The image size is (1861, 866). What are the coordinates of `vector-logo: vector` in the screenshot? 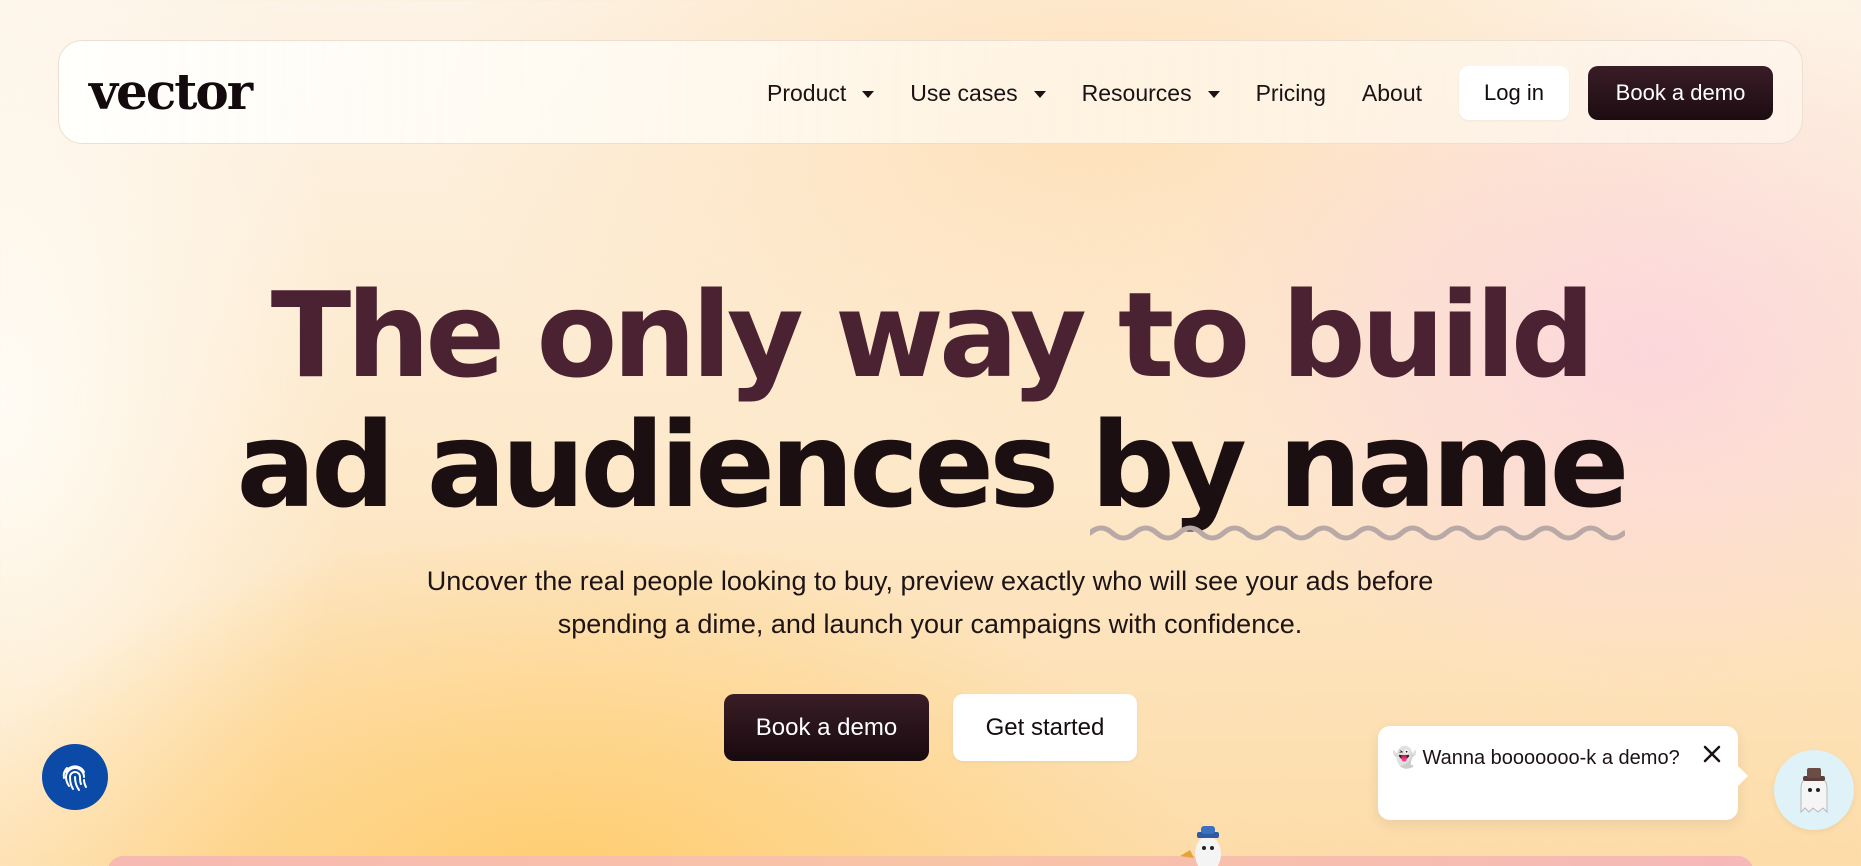 It's located at (171, 92).